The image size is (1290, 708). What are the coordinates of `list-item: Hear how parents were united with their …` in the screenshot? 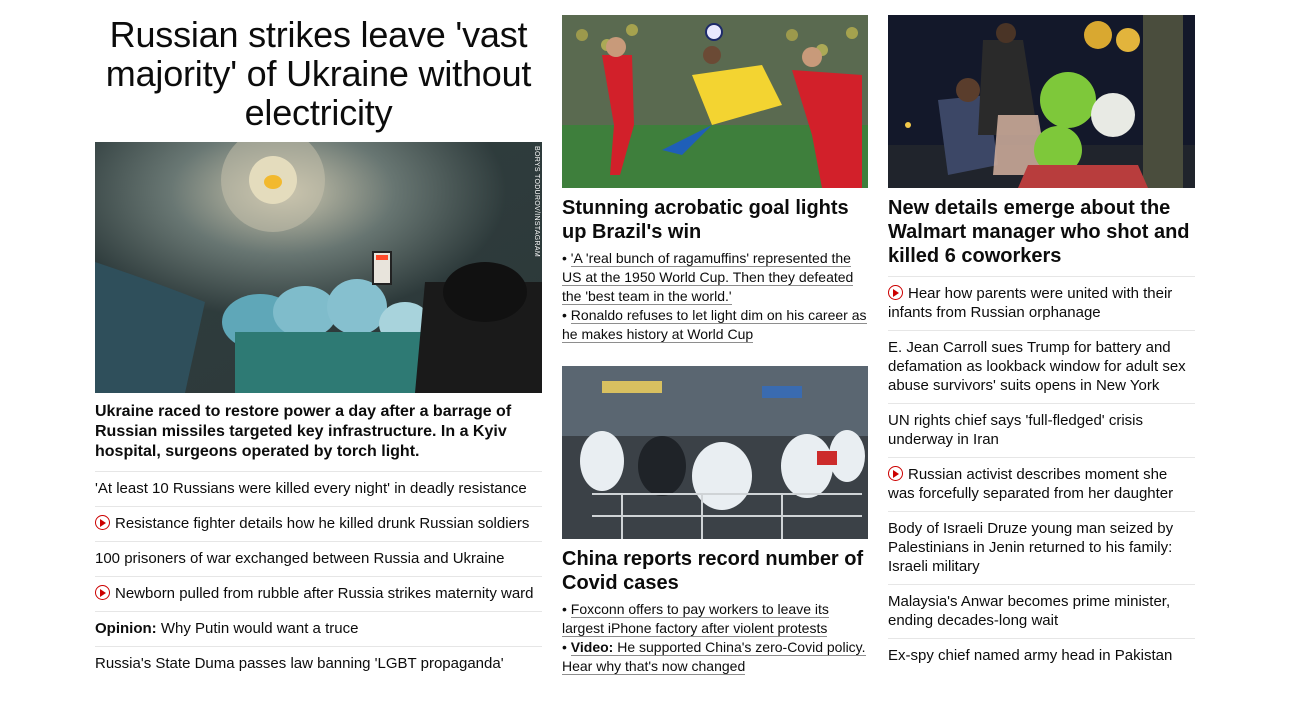 It's located at (1041, 304).